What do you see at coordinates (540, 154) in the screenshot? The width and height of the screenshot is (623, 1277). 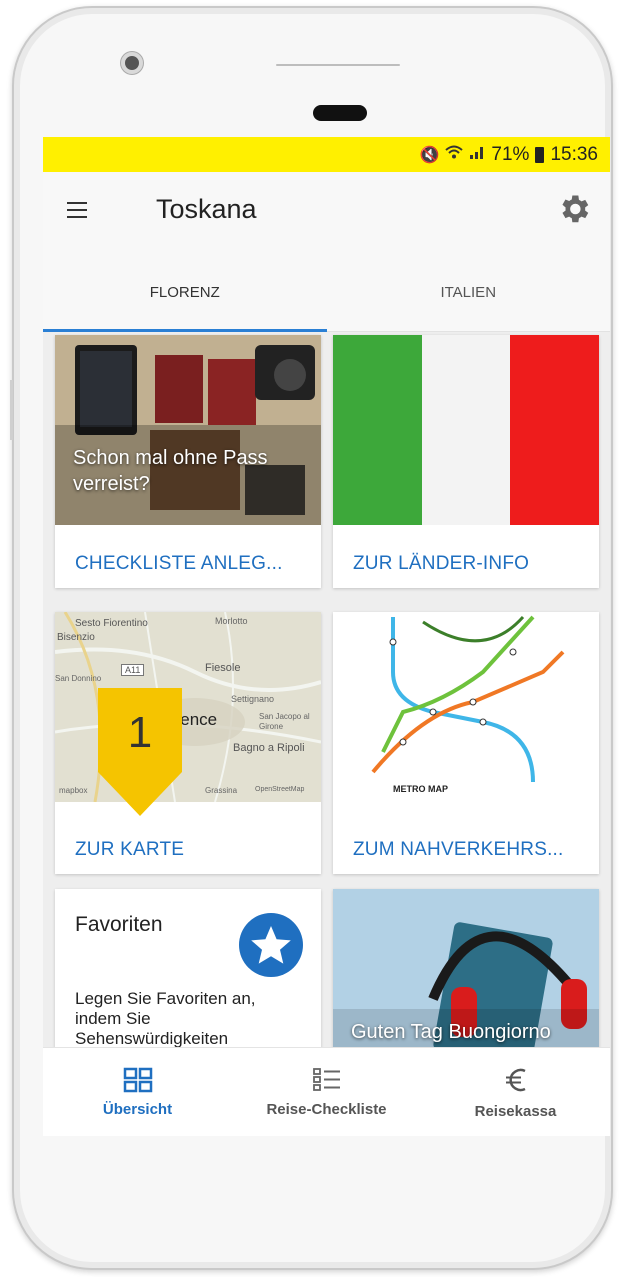 I see `battery-icon` at bounding box center [540, 154].